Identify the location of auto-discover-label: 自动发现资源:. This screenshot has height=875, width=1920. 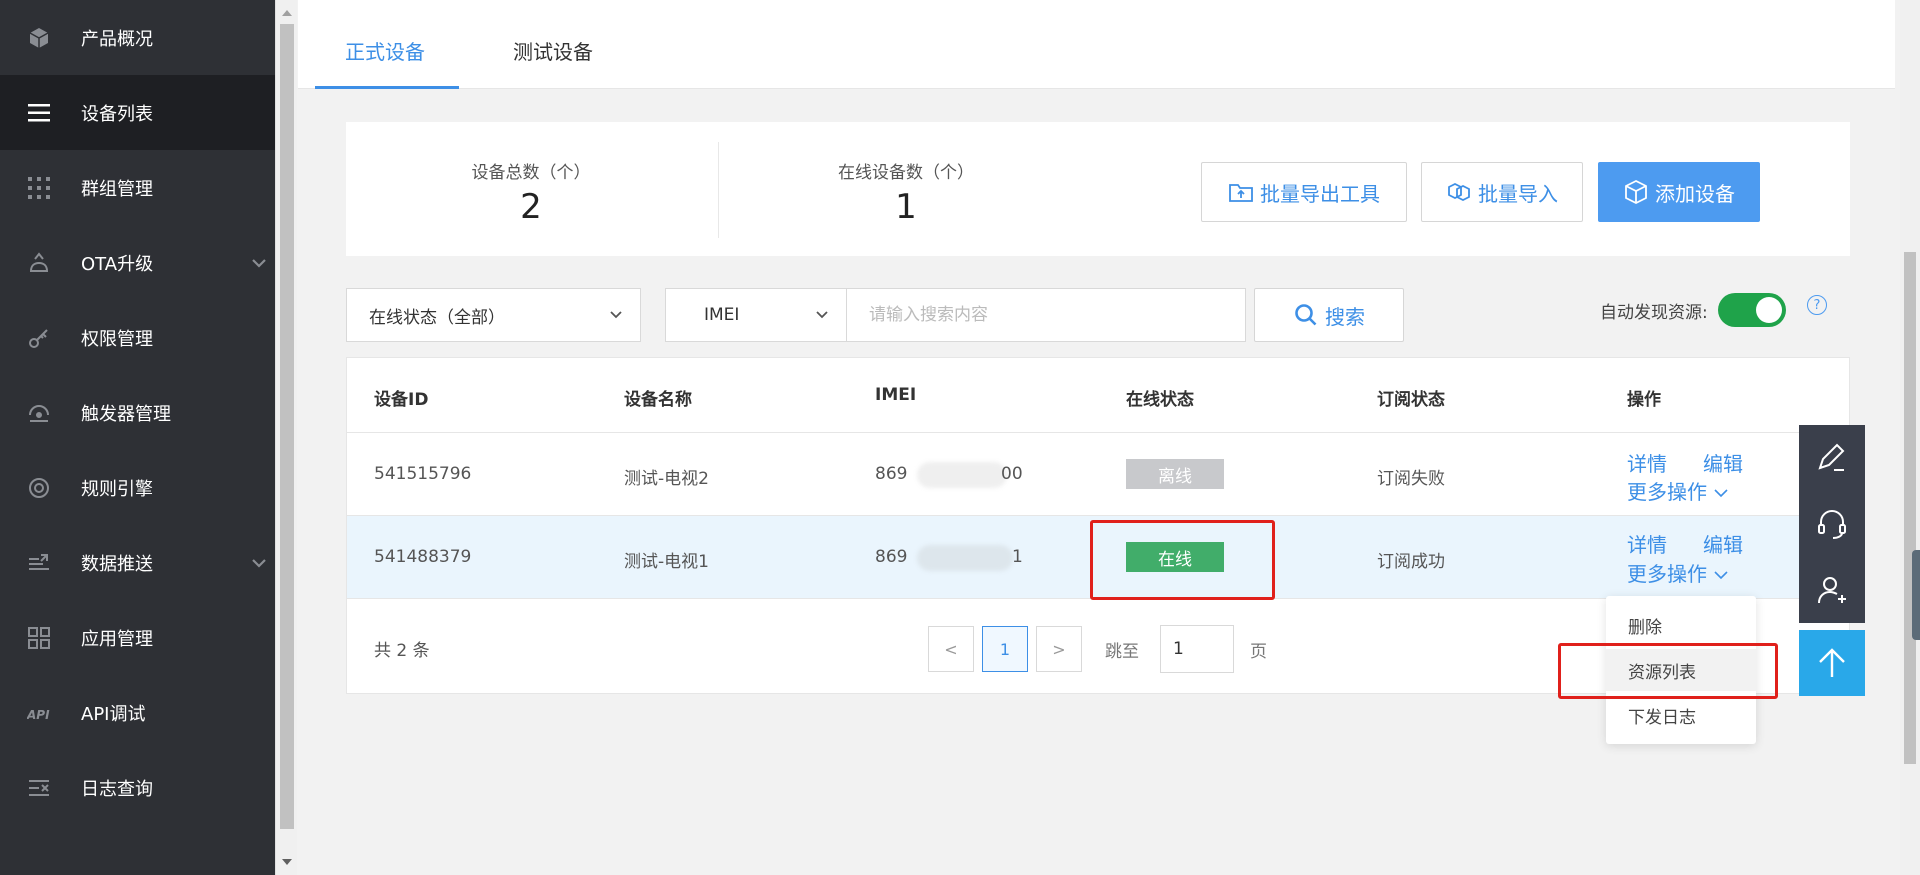
(1654, 313).